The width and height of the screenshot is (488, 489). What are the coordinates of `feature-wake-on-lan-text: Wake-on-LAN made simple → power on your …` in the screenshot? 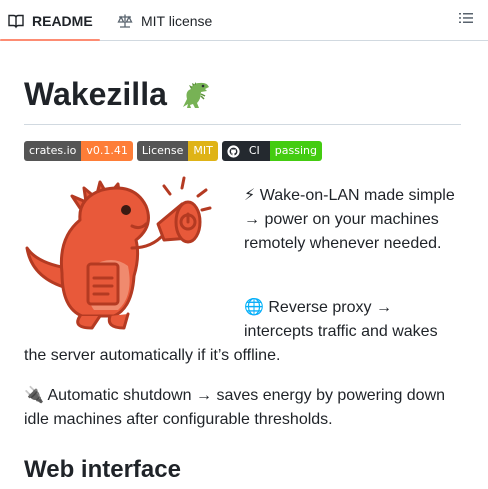 It's located at (349, 219).